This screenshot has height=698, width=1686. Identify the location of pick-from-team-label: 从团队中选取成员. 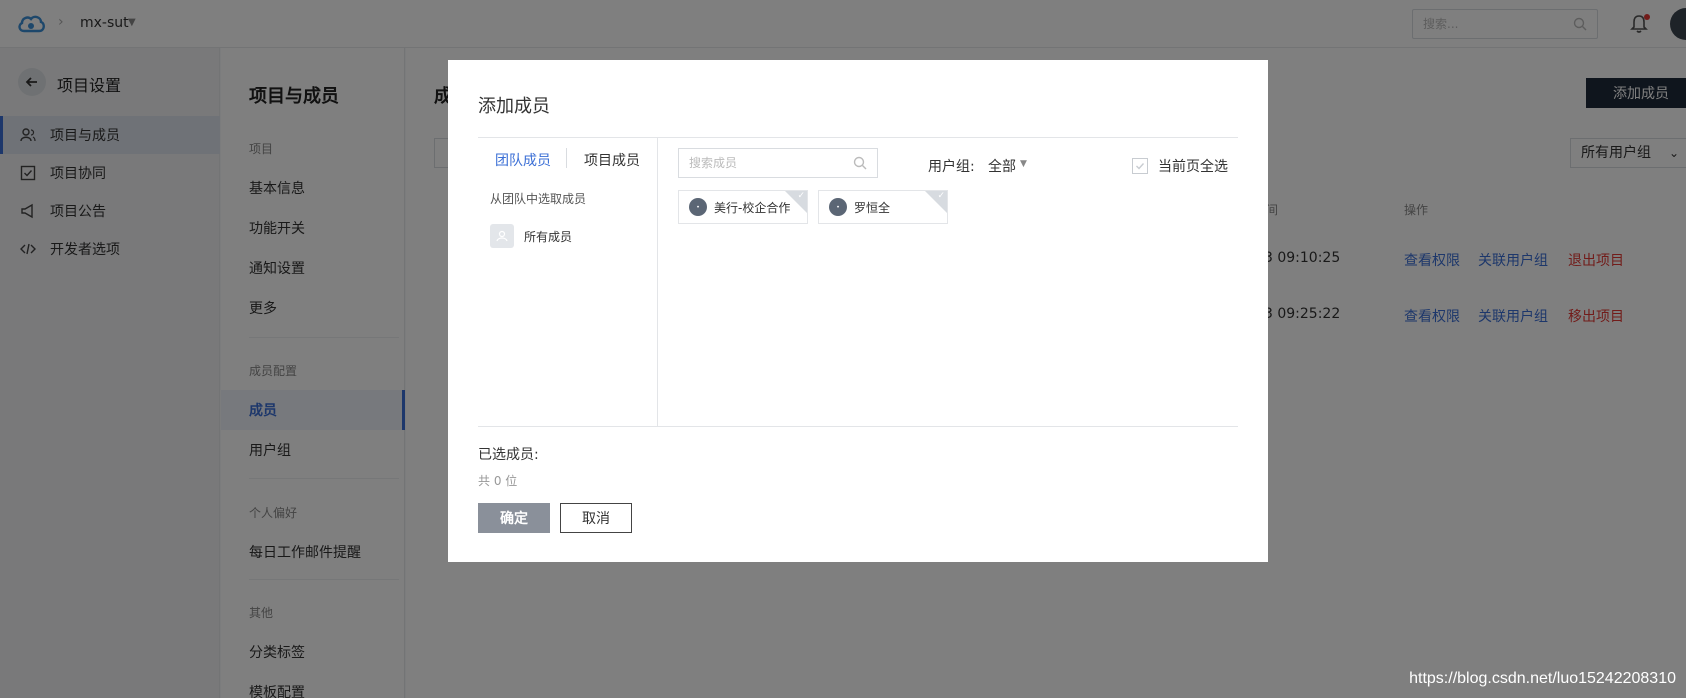
(538, 199).